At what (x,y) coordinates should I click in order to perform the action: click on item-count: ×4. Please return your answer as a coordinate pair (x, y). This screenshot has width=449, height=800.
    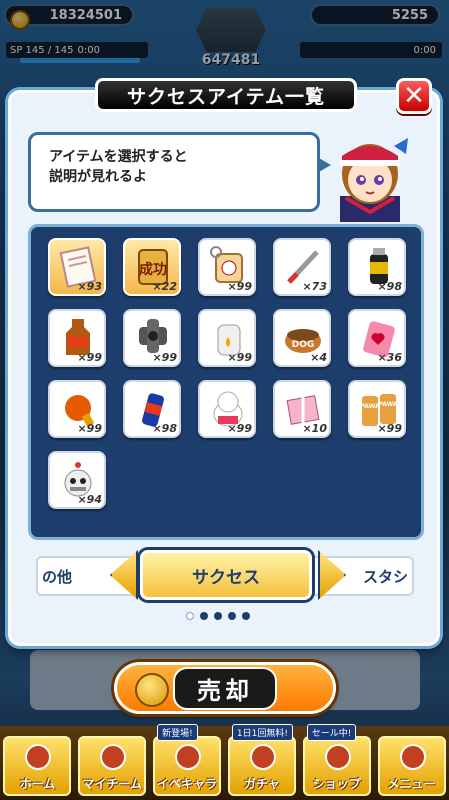
    Looking at the image, I should click on (318, 357).